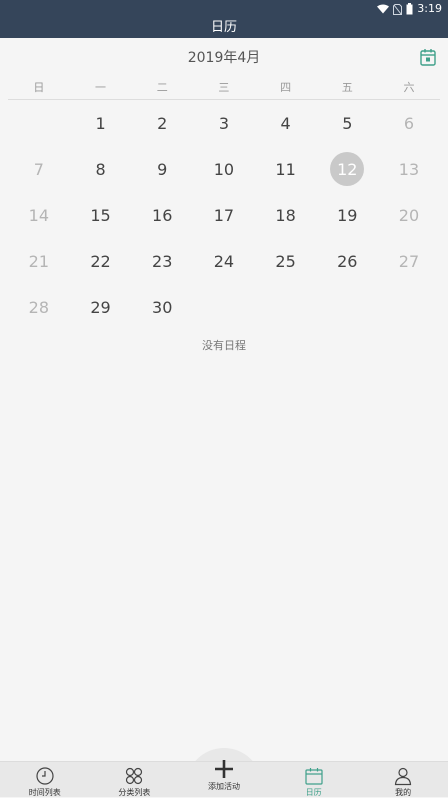  I want to click on calendar-day-number: 5, so click(347, 123).